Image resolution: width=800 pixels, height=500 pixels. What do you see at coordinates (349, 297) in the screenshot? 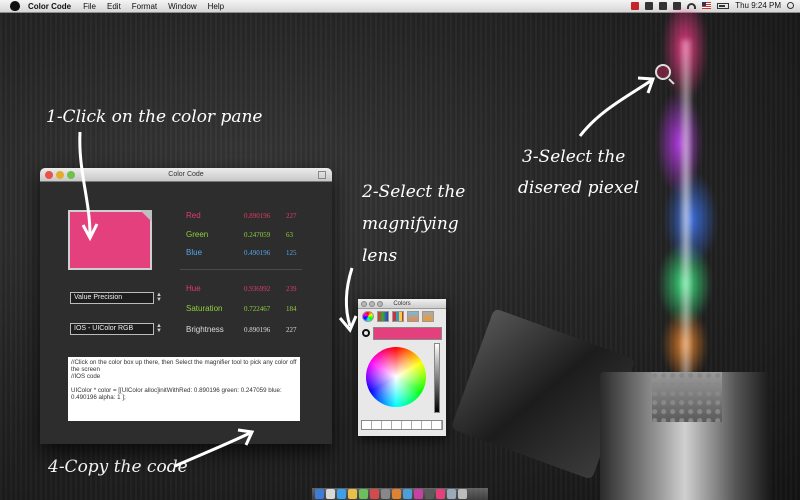
I see `arrow-step2` at bounding box center [349, 297].